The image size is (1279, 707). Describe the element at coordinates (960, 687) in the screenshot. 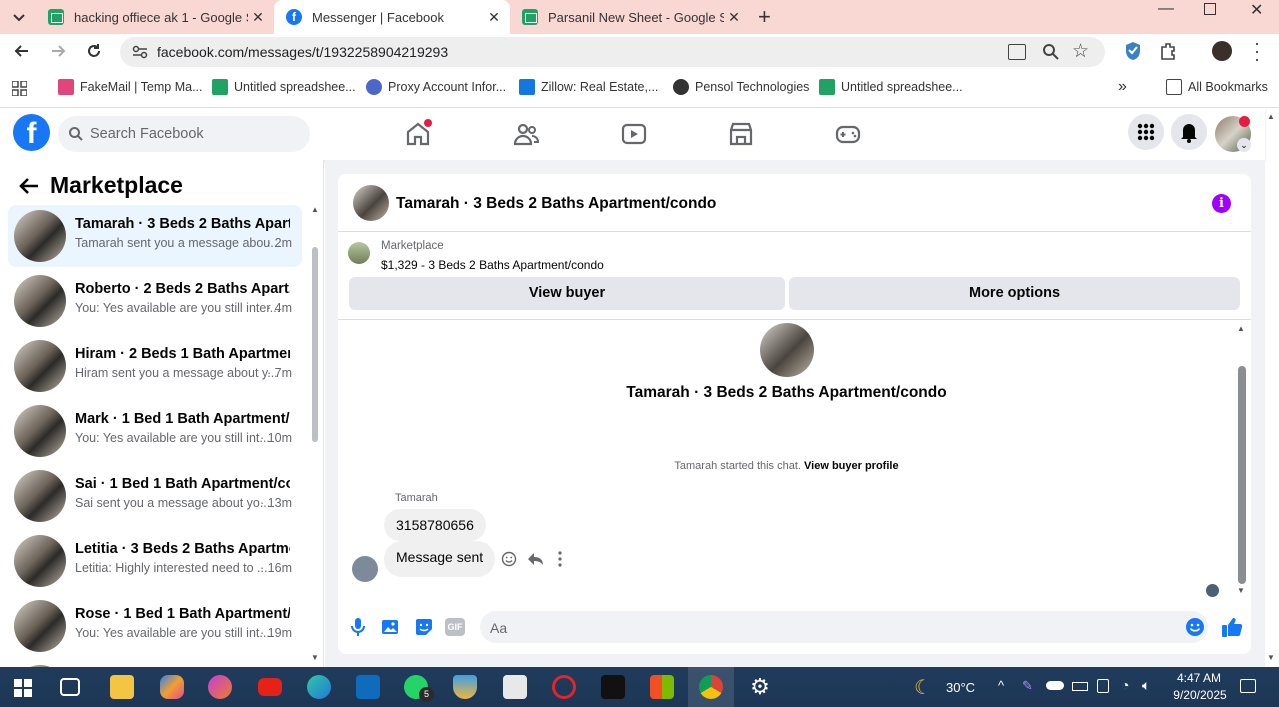

I see `weather-text: 30°C` at that location.